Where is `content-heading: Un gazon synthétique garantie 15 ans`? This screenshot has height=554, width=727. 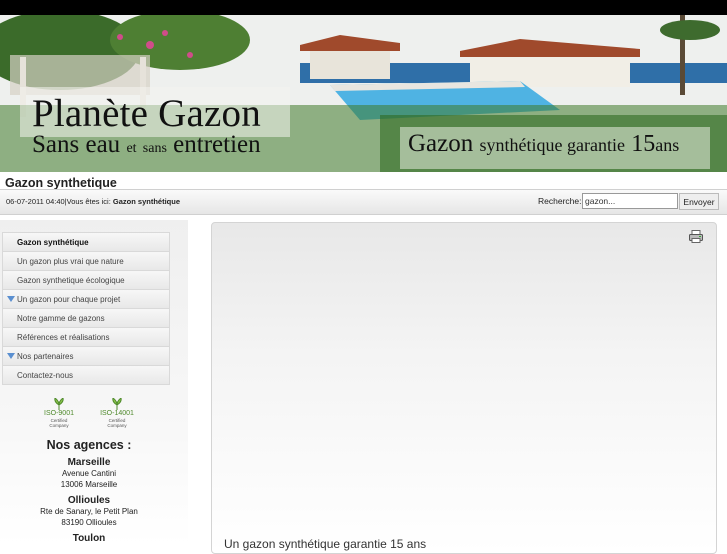
content-heading: Un gazon synthétique garantie 15 ans is located at coordinates (325, 544).